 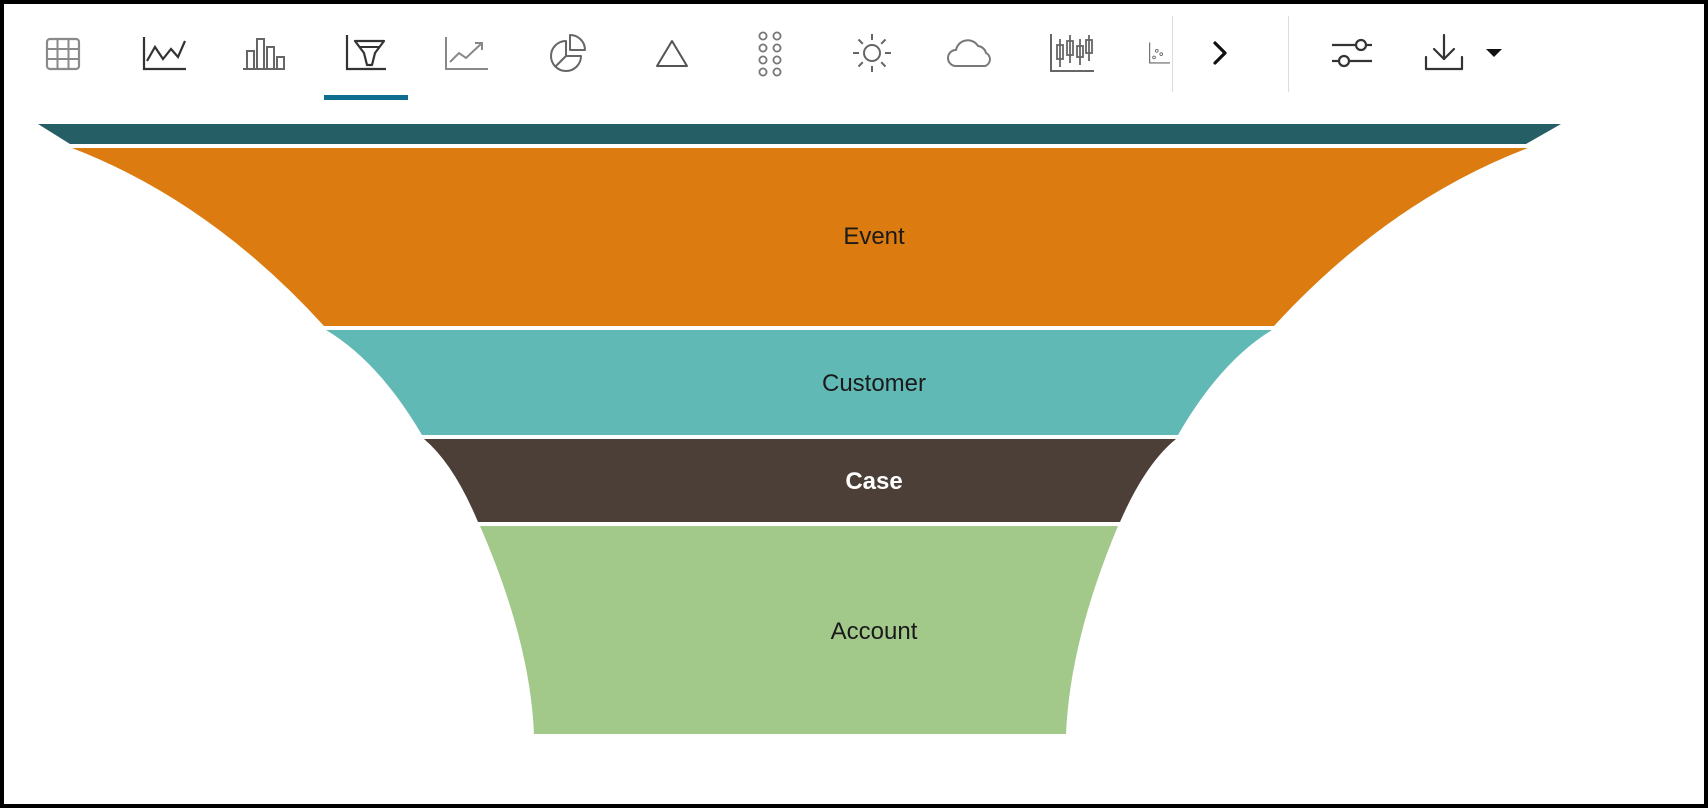 What do you see at coordinates (799, 630) in the screenshot?
I see `funnel-segment-account` at bounding box center [799, 630].